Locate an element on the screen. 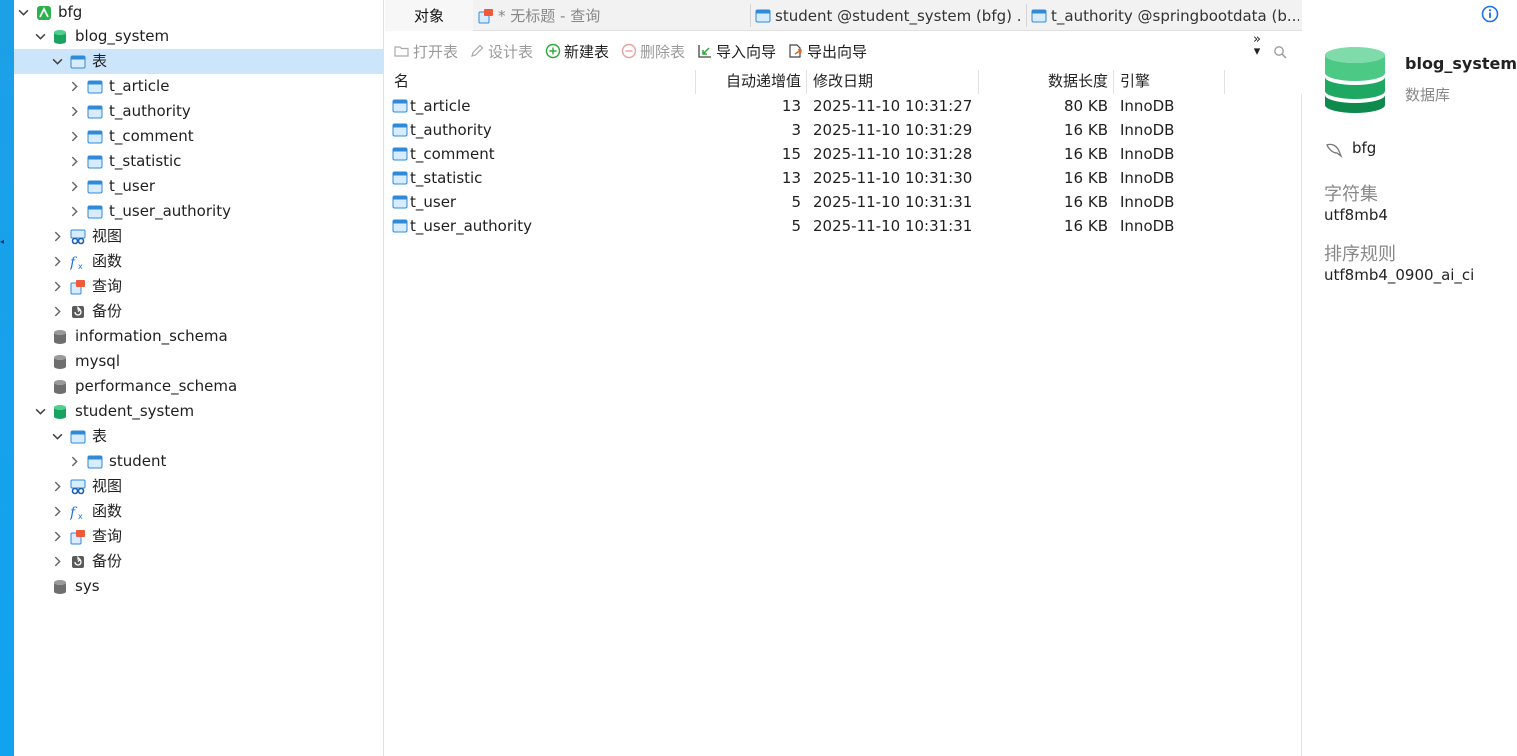  tree-db-student-system: student_system is located at coordinates (199, 411).